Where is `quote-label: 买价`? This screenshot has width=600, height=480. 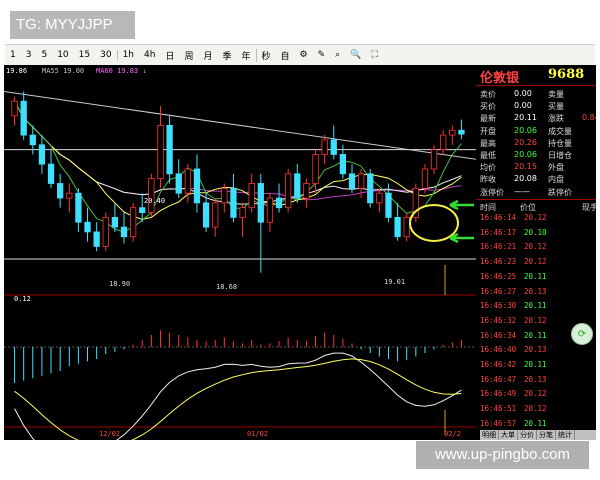
quote-label: 买价 is located at coordinates (488, 107).